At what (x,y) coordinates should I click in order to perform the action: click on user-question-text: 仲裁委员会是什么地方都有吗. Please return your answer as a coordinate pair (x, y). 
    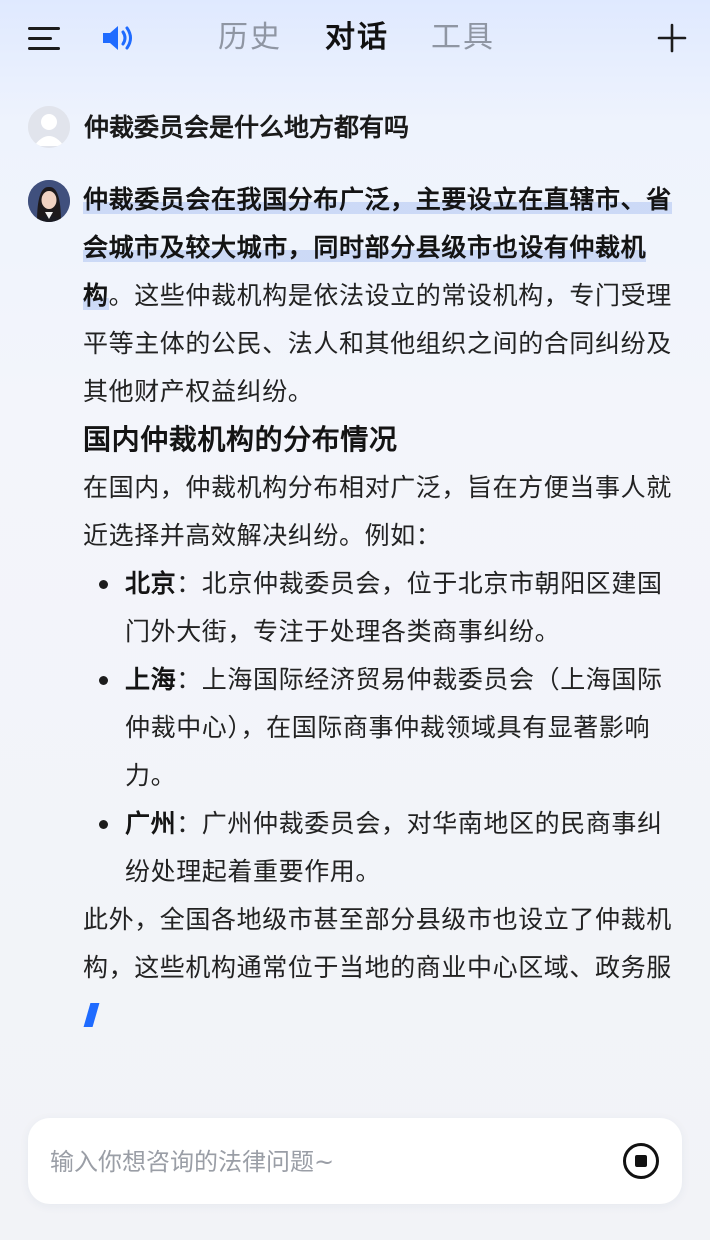
    Looking at the image, I should click on (247, 127).